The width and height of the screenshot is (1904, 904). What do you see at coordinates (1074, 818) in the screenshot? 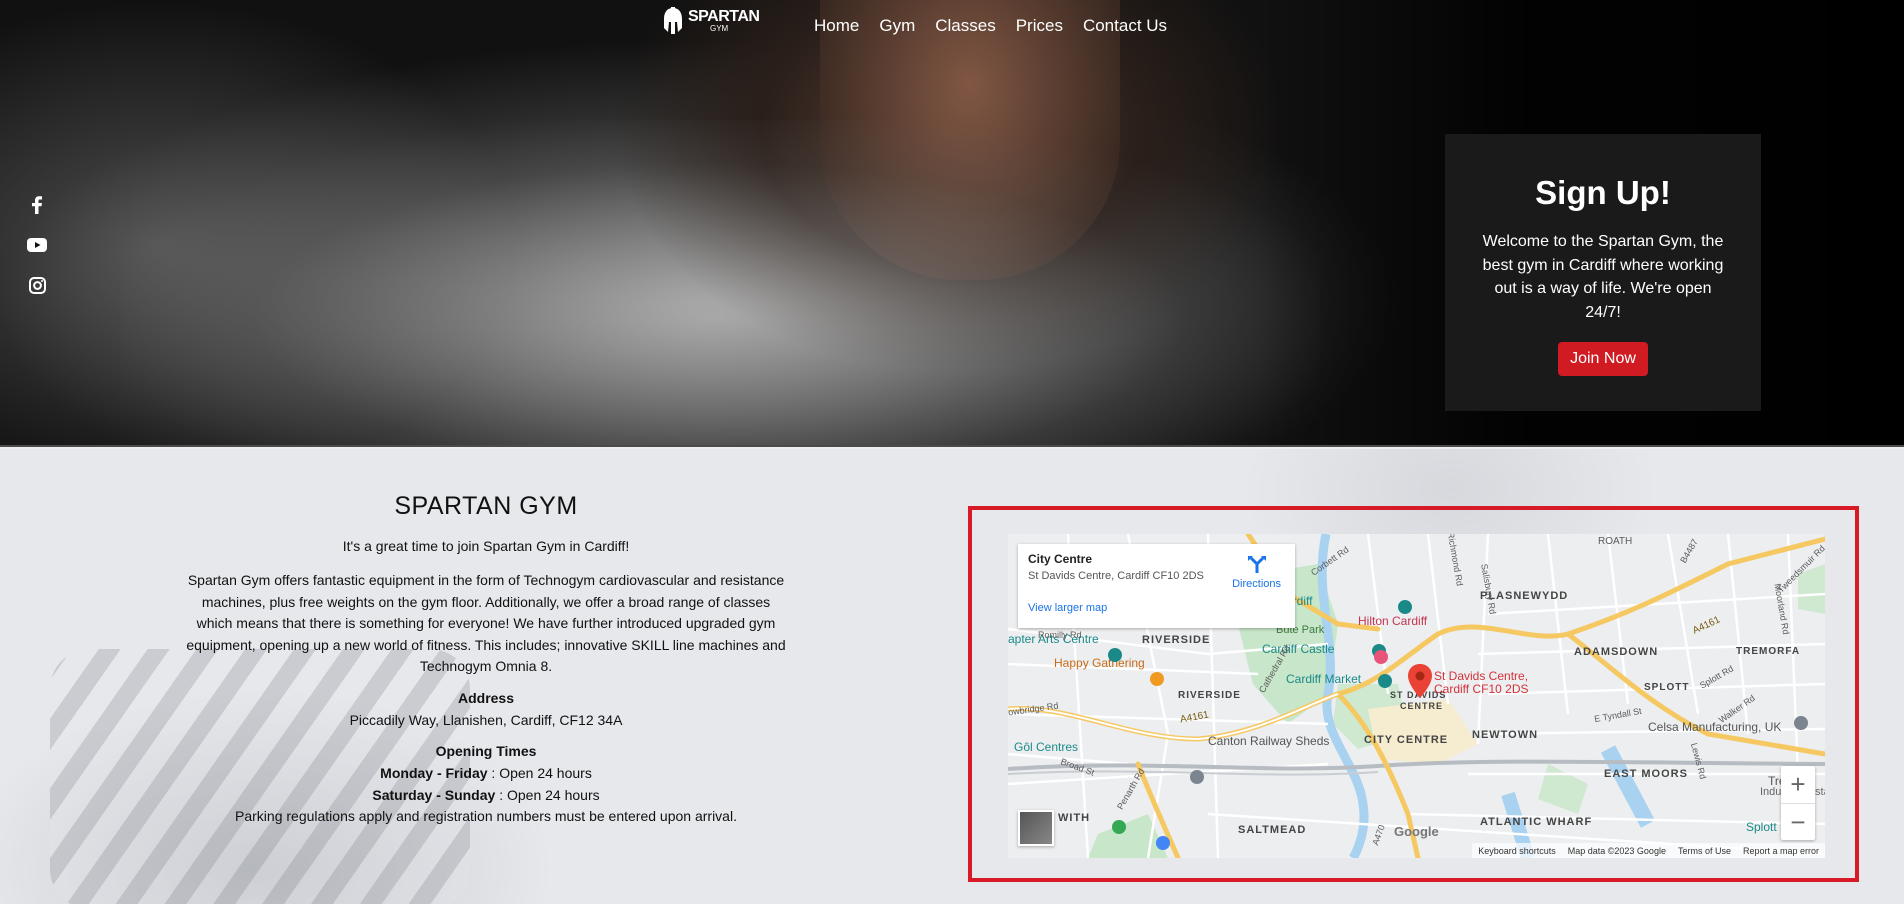
I see `map-label-grangetown: WITH` at bounding box center [1074, 818].